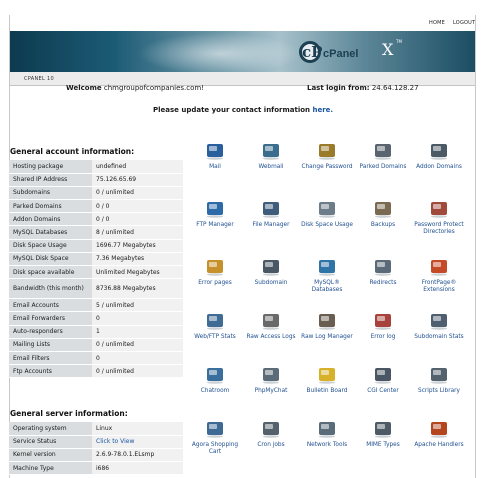 This screenshot has height=478, width=491. I want to click on feature-link-cron-jobs: Cron jobs, so click(271, 433).